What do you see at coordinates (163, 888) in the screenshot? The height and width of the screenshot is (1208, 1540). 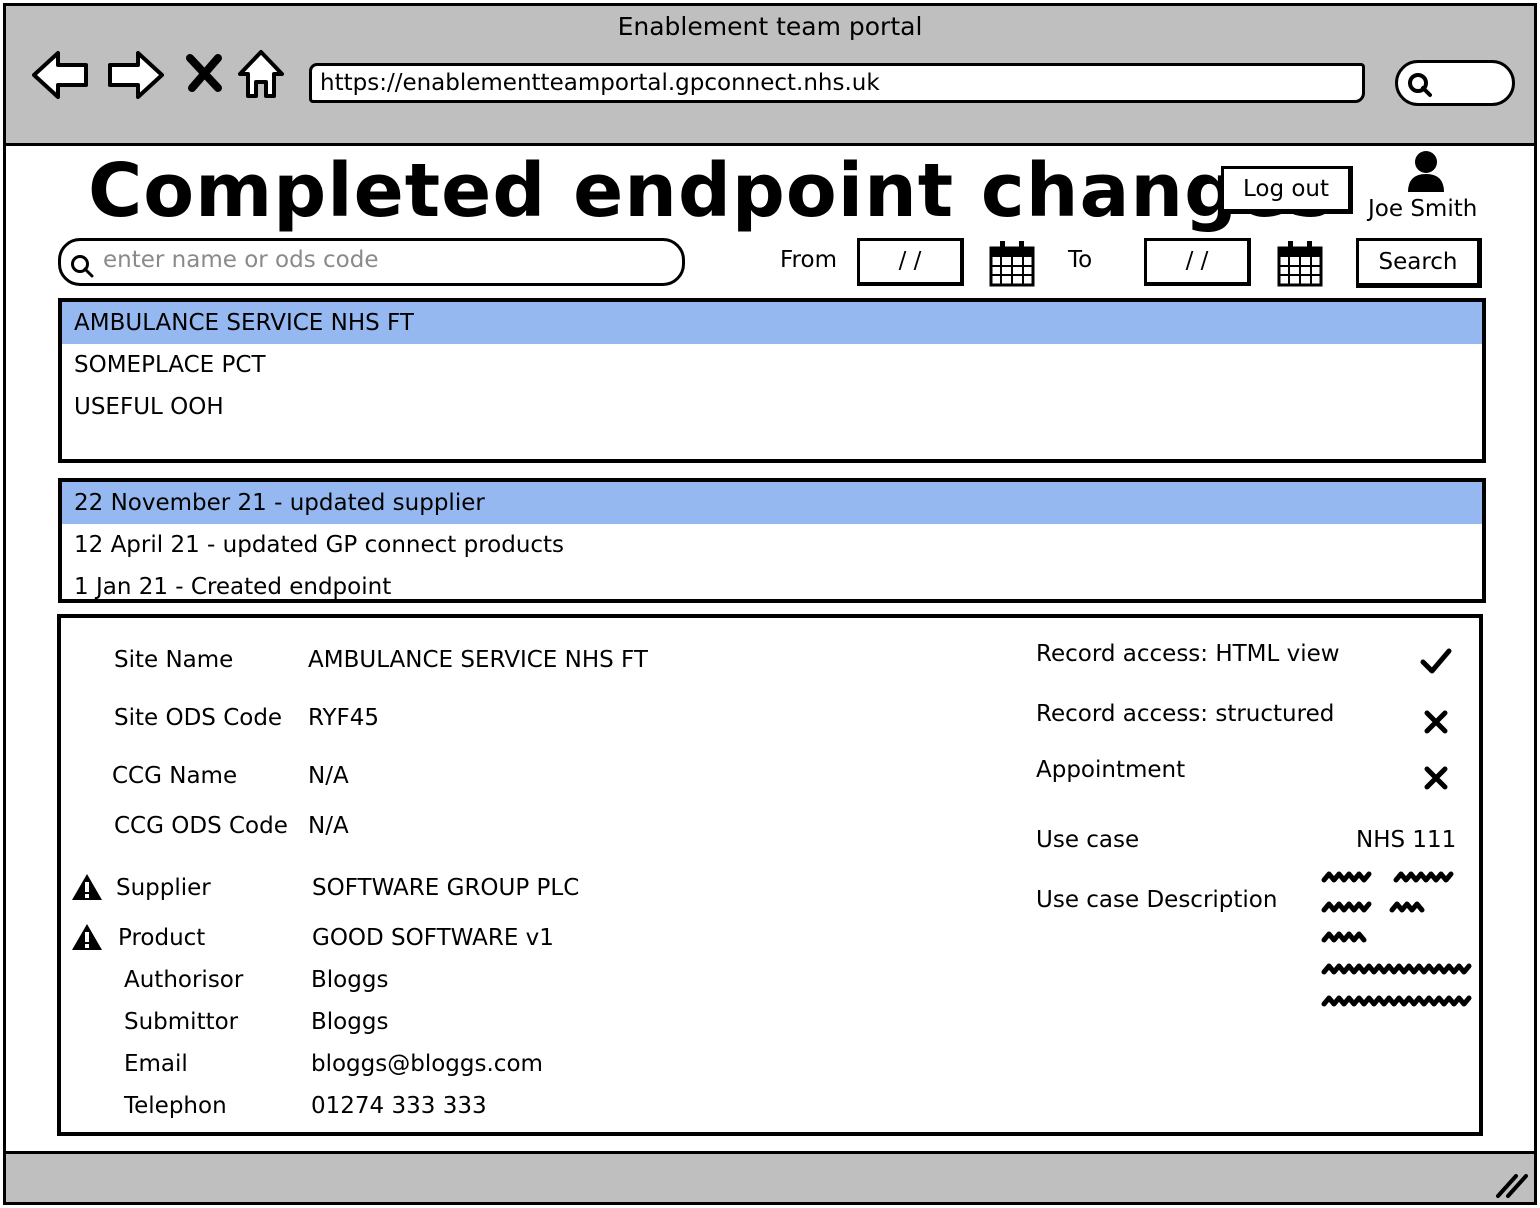 I see `supplier-label: Supplier` at bounding box center [163, 888].